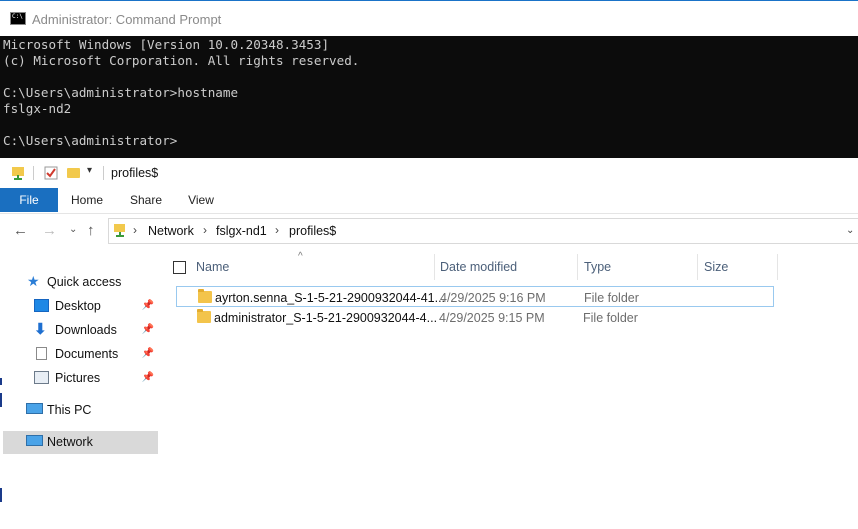  Describe the element at coordinates (40, 329) in the screenshot. I see `download-arrow-icon: ⬇` at that location.